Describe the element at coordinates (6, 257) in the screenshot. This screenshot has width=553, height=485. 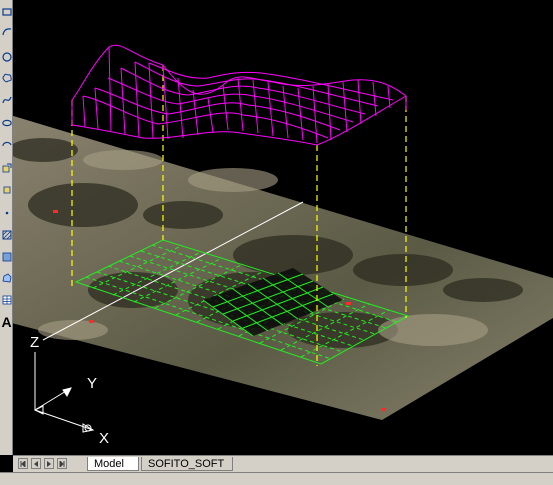
I see `gradient-icon` at that location.